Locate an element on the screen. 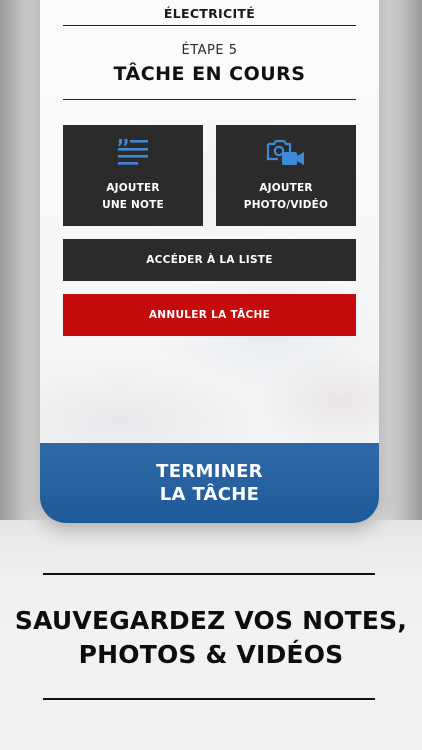  add-note-label-line1: AJOUTER is located at coordinates (133, 188).